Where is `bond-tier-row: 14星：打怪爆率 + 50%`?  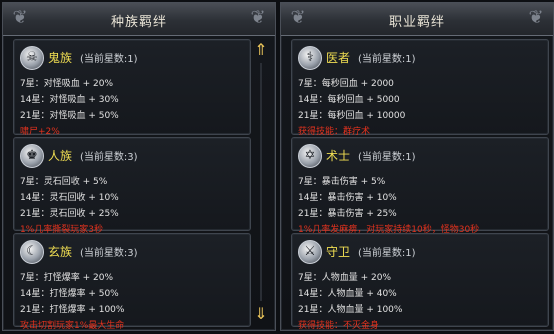 bond-tier-row: 14星：打怪爆率 + 50% is located at coordinates (69, 294).